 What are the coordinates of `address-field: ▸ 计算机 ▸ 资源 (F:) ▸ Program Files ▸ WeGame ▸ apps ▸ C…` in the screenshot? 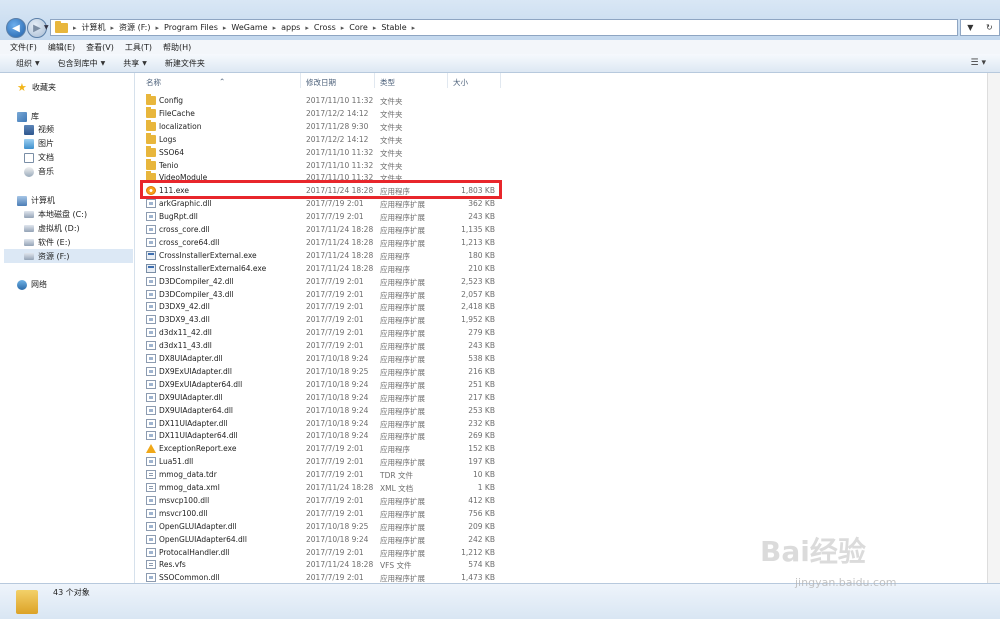 It's located at (504, 27).